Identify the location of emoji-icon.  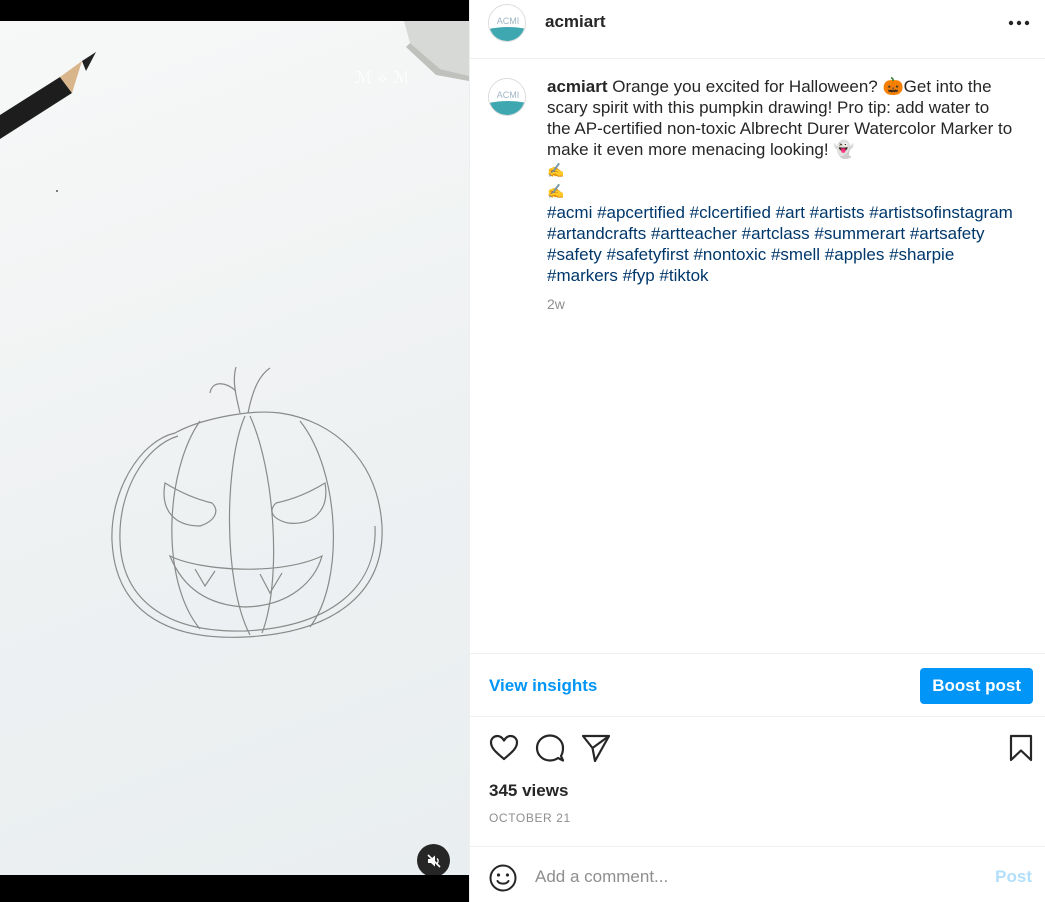
(503, 878).